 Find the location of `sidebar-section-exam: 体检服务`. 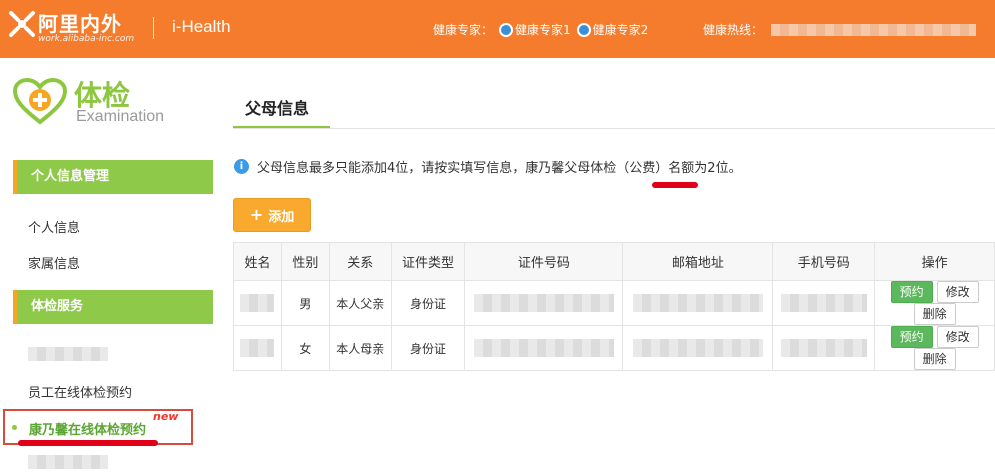

sidebar-section-exam: 体检服务 is located at coordinates (113, 307).